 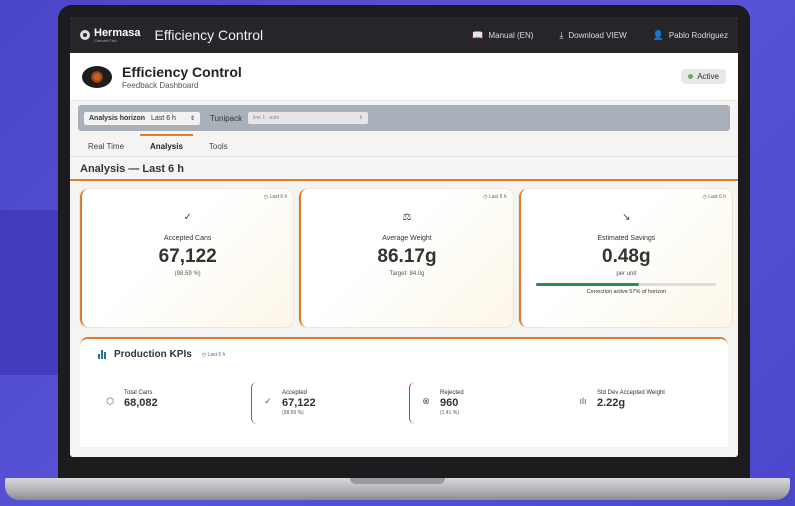 What do you see at coordinates (106, 149) in the screenshot?
I see `tab-real-time: Real Time` at bounding box center [106, 149].